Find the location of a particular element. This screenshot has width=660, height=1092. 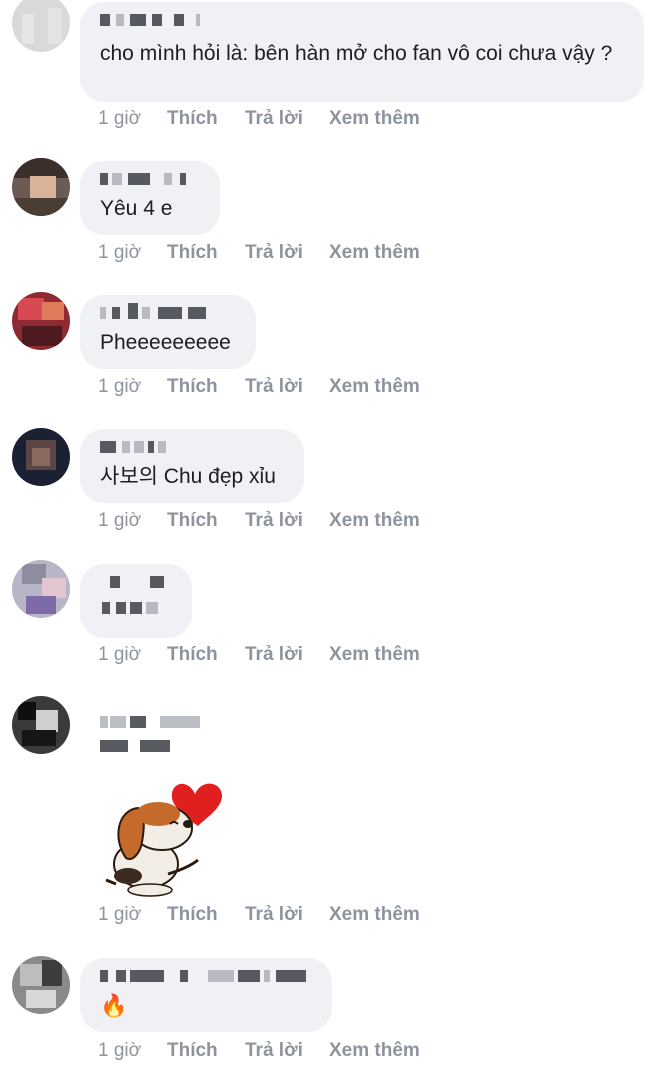

fire-emoji: 🔥 is located at coordinates (114, 1005).